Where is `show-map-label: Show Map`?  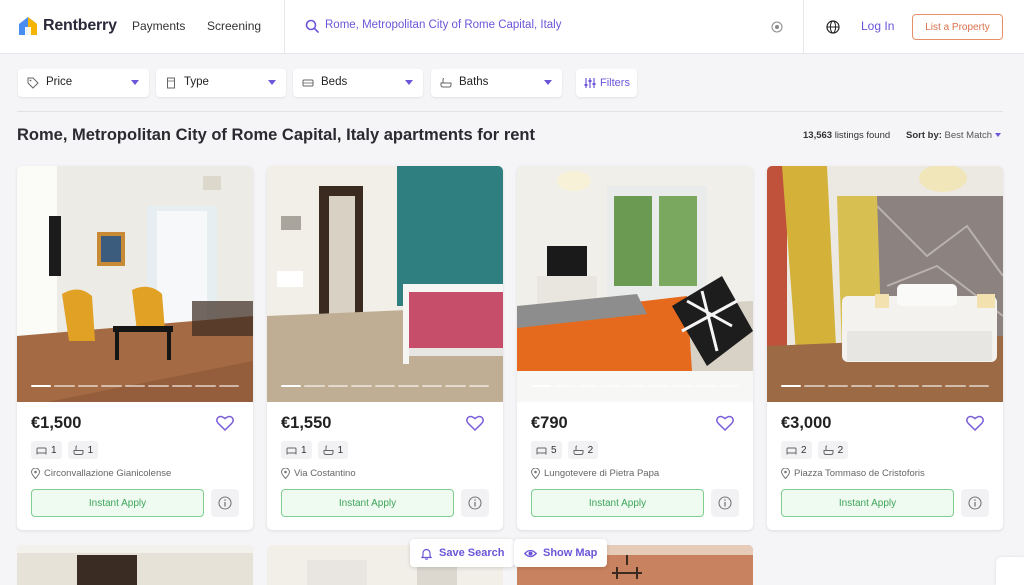 show-map-label: Show Map is located at coordinates (570, 553).